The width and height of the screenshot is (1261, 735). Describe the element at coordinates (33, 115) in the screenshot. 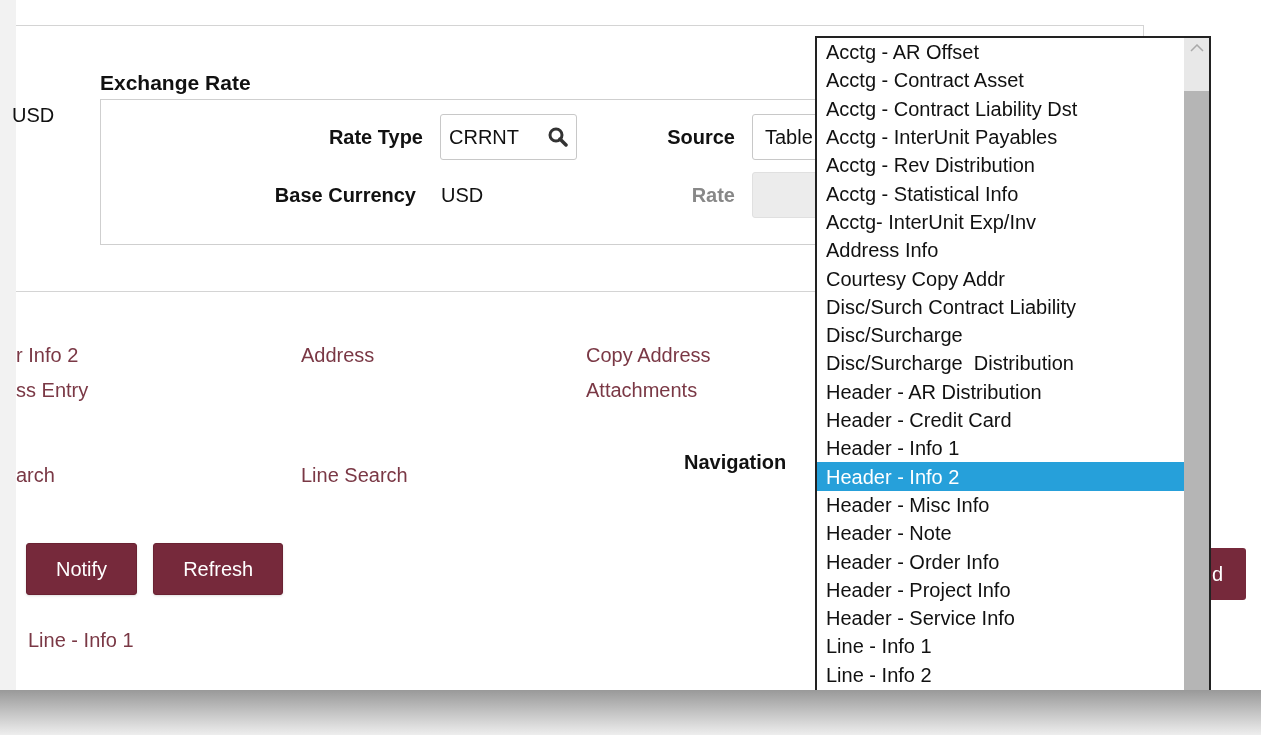

I see `currency-value: USD` at that location.